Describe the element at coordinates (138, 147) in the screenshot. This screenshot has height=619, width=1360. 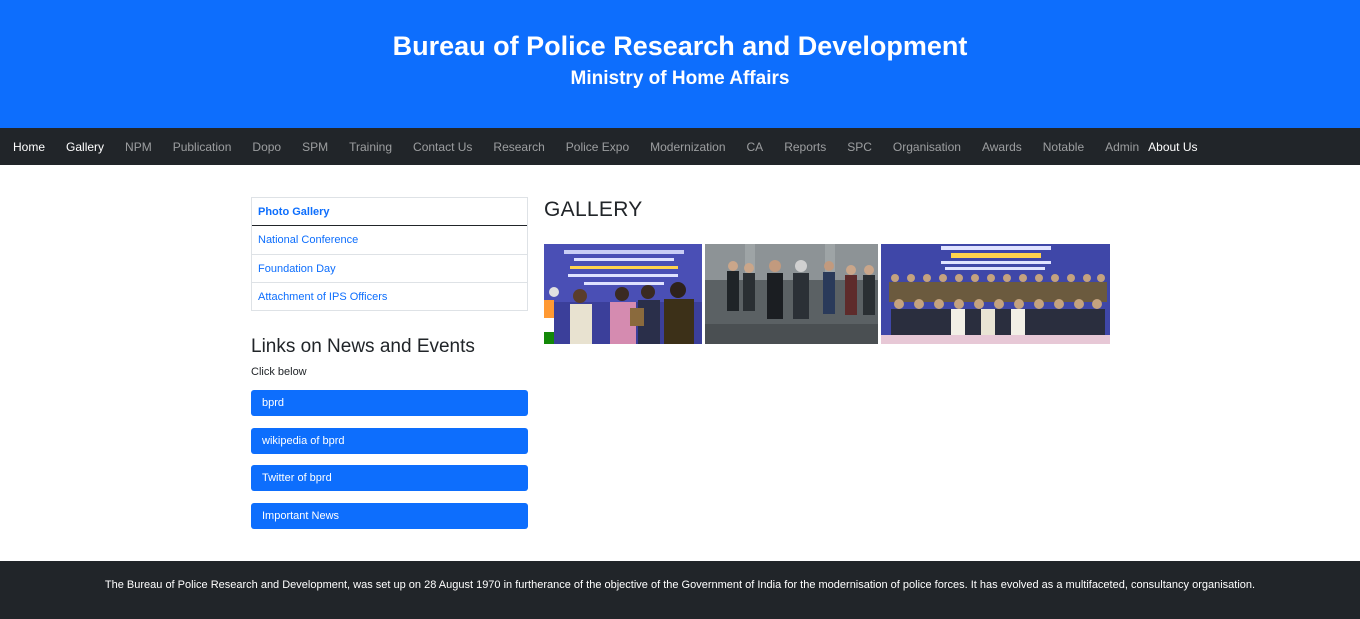
I see `nav-npm: NPM` at that location.